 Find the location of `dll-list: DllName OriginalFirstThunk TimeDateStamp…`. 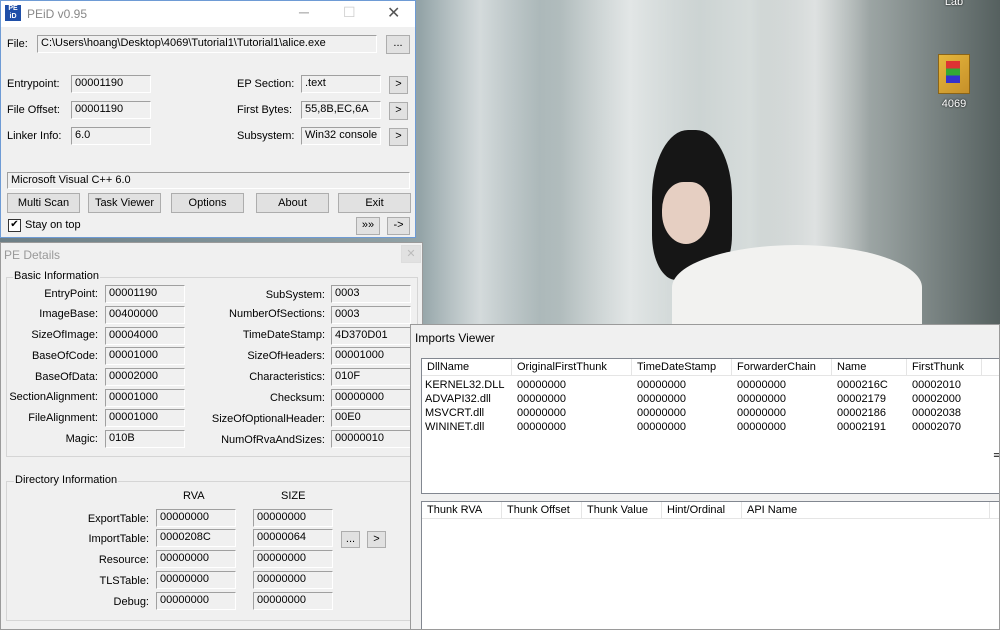

dll-list: DllName OriginalFirstThunk TimeDateStamp… is located at coordinates (710, 426).